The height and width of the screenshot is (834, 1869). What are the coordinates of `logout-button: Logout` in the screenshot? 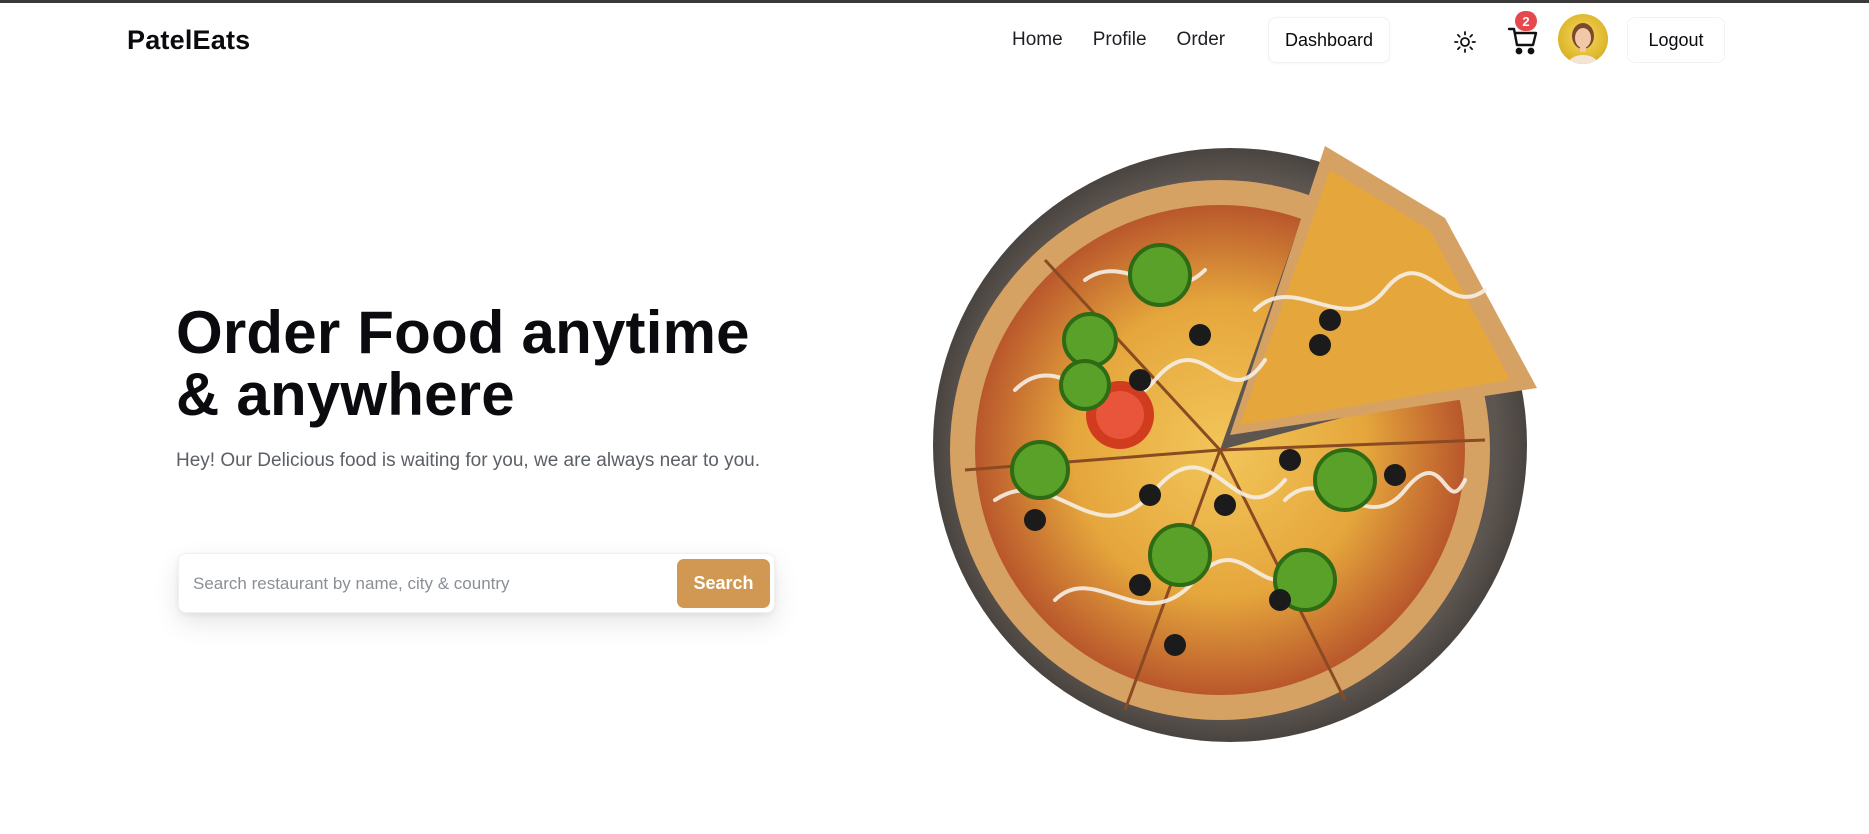 It's located at (1676, 40).